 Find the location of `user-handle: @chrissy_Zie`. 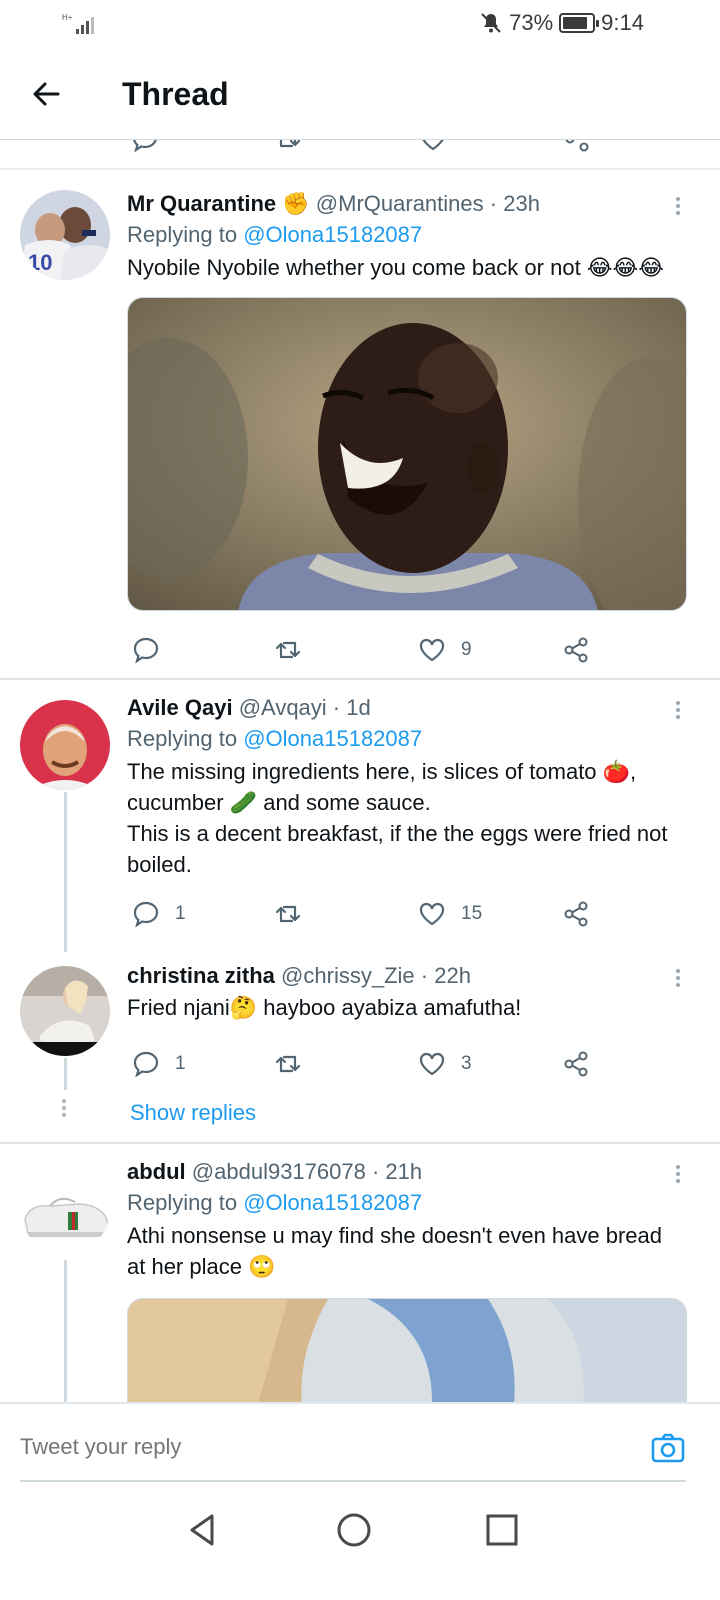

user-handle: @chrissy_Zie is located at coordinates (348, 975).